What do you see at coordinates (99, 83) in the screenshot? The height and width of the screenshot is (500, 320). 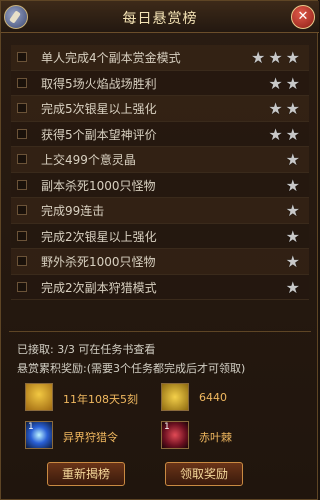 I see `task-label: 取得5场火焰战场胜利` at bounding box center [99, 83].